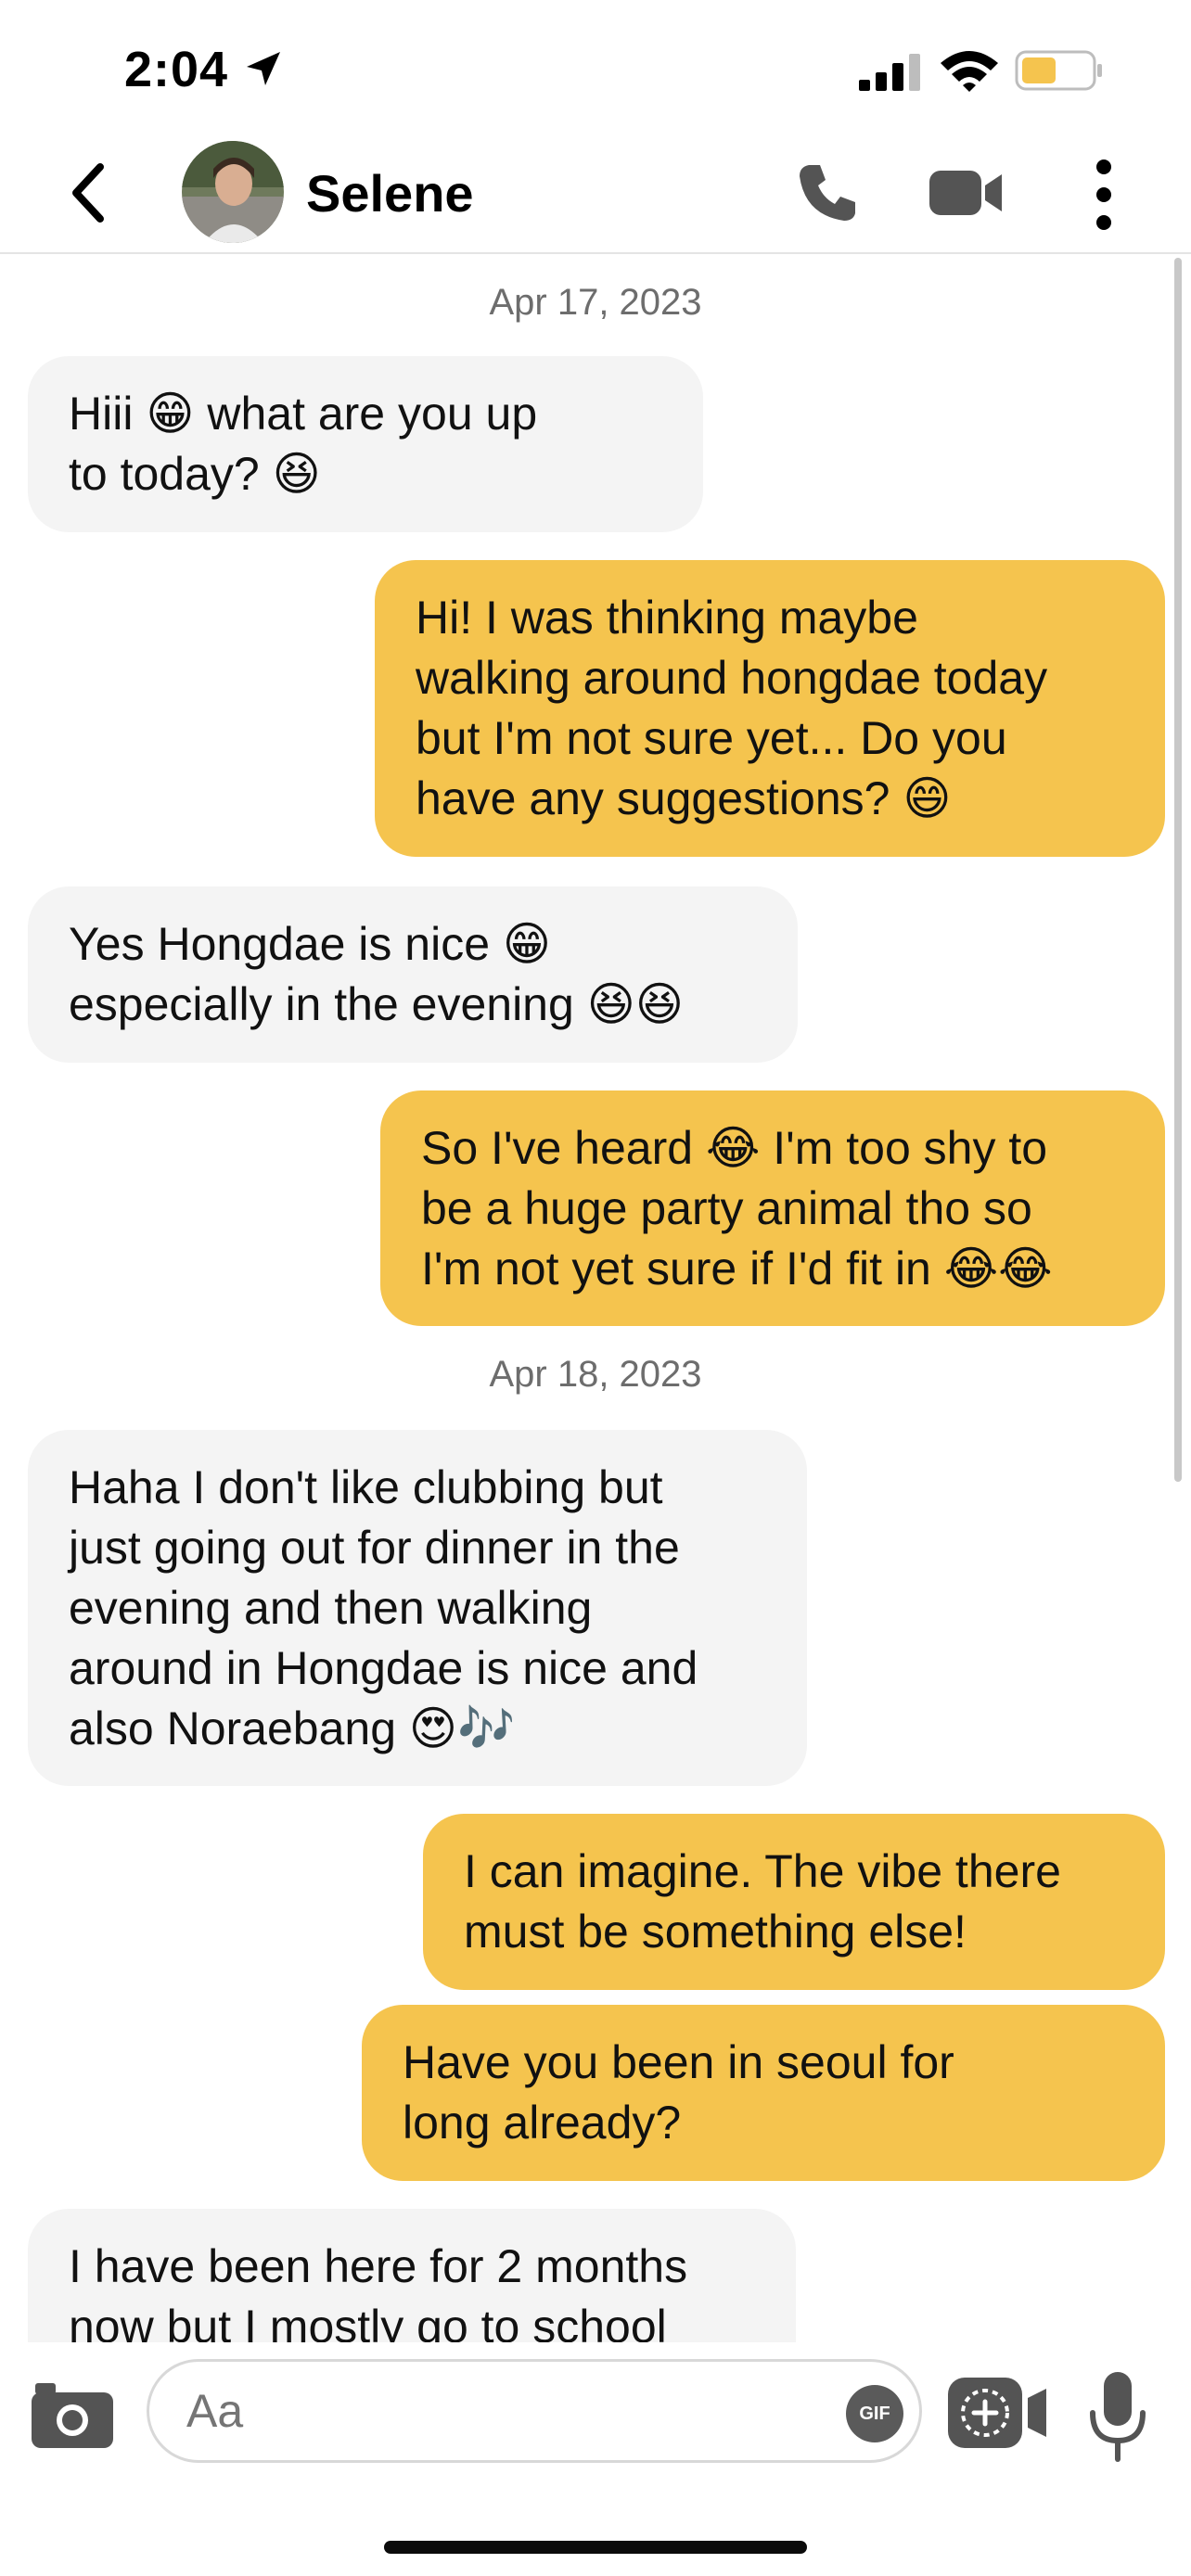 Image resolution: width=1191 pixels, height=2576 pixels. What do you see at coordinates (1117, 2417) in the screenshot?
I see `microphone-icon` at bounding box center [1117, 2417].